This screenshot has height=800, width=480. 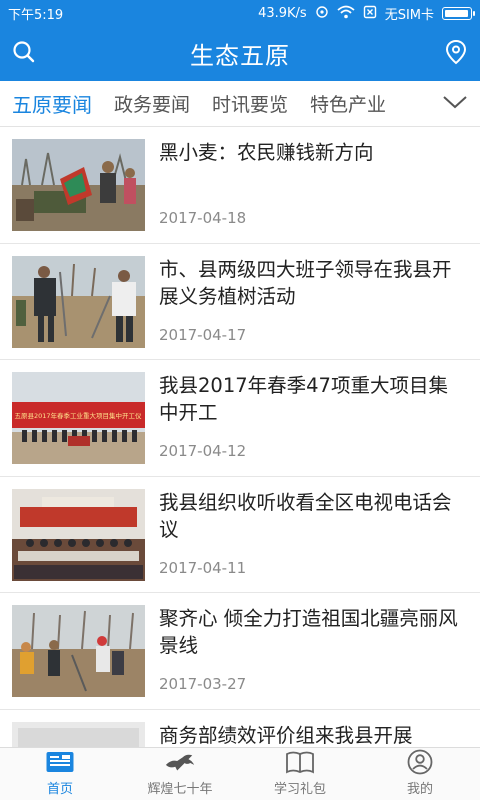 I want to click on nav-home: 首页, so click(x=60, y=774).